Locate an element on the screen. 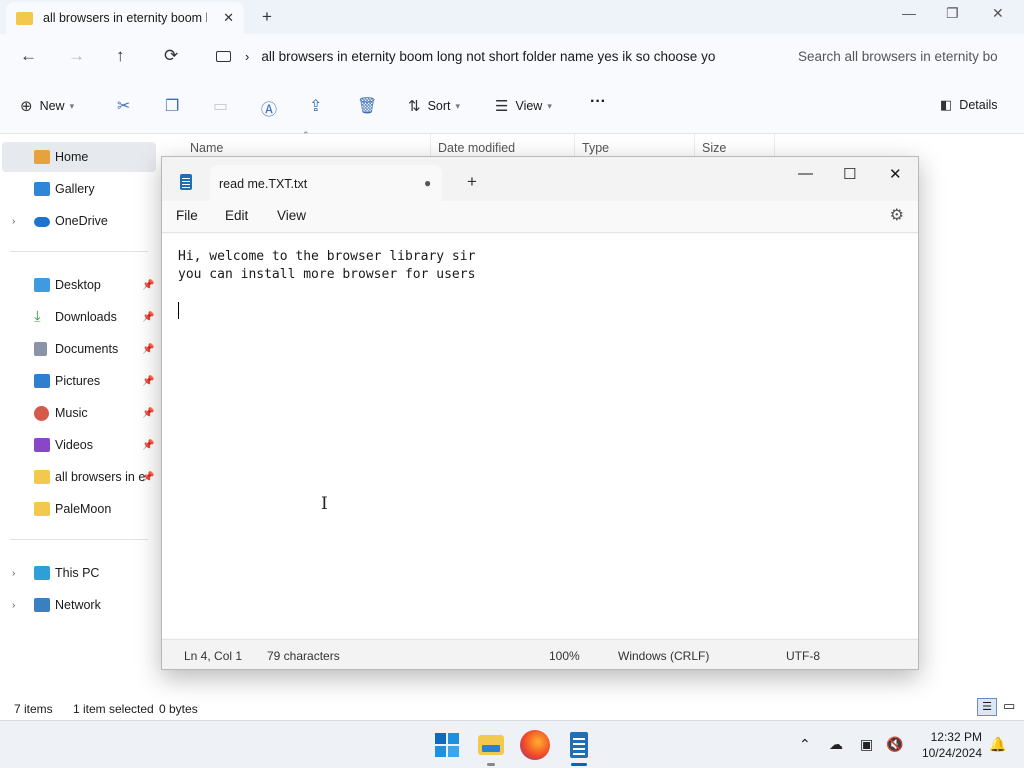 This screenshot has height=768, width=1024. sidebar-item-this-pc: › This PC is located at coordinates (79, 573).